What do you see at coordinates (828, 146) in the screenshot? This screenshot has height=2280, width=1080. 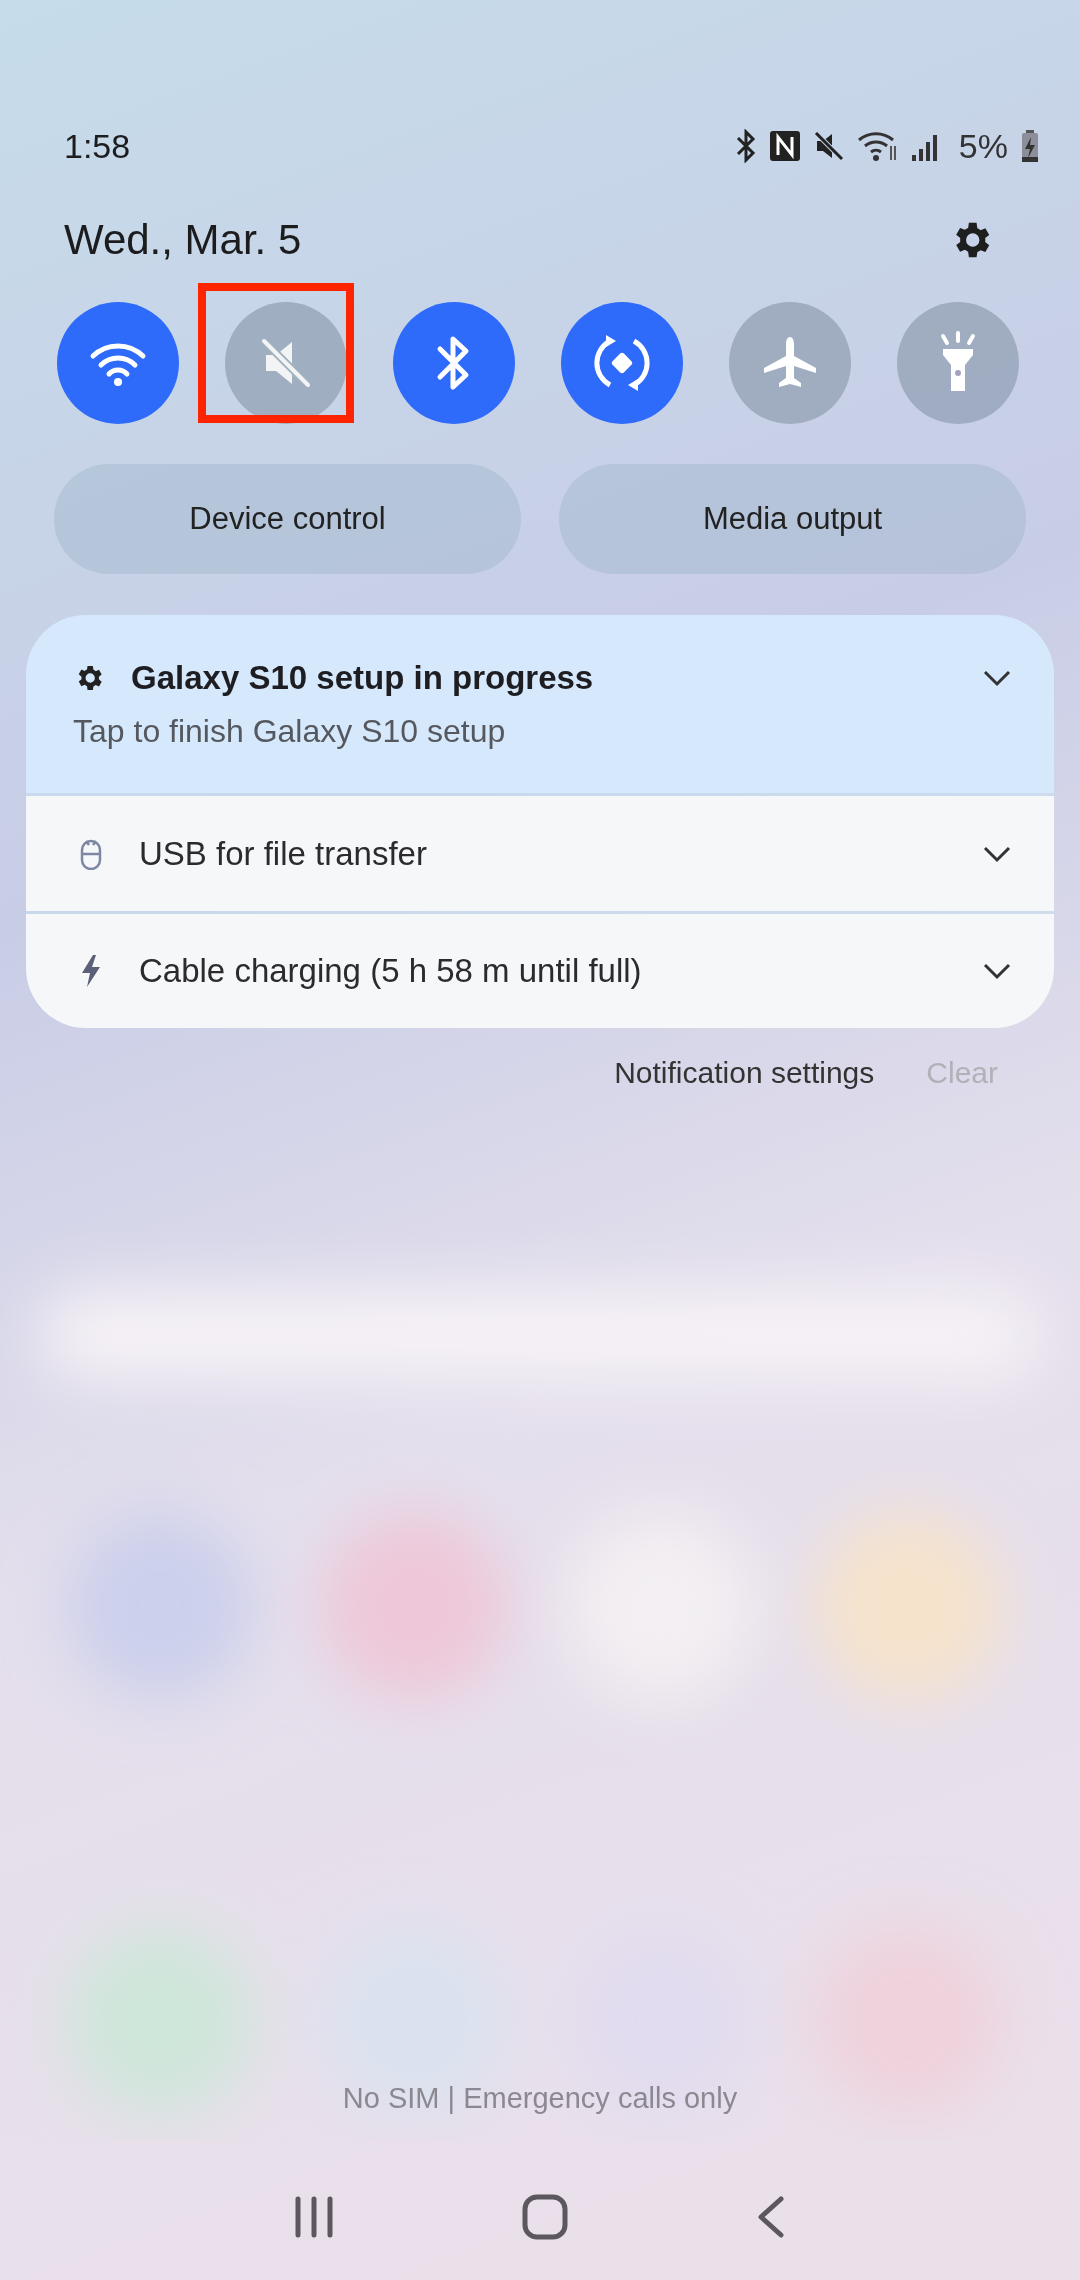 I see `mute-icon` at bounding box center [828, 146].